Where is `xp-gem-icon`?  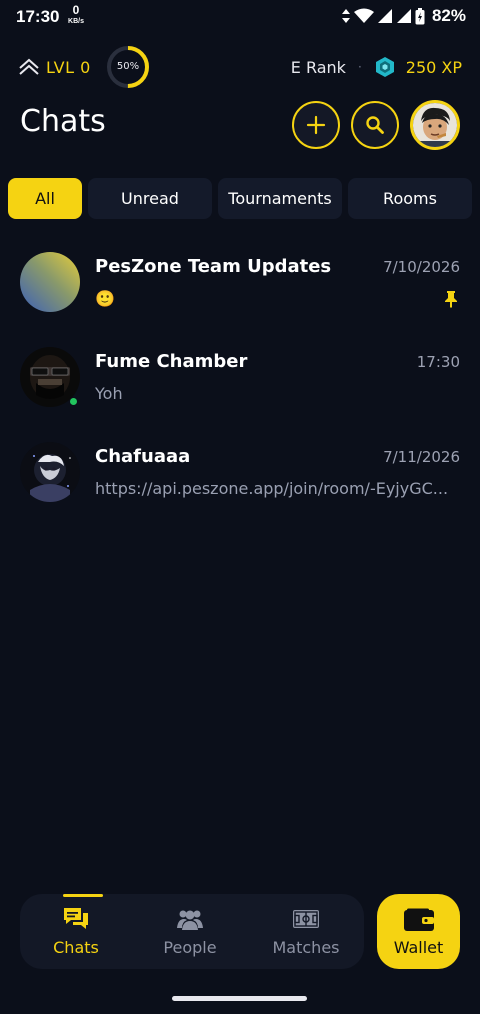
xp-gem-icon is located at coordinates (384, 67).